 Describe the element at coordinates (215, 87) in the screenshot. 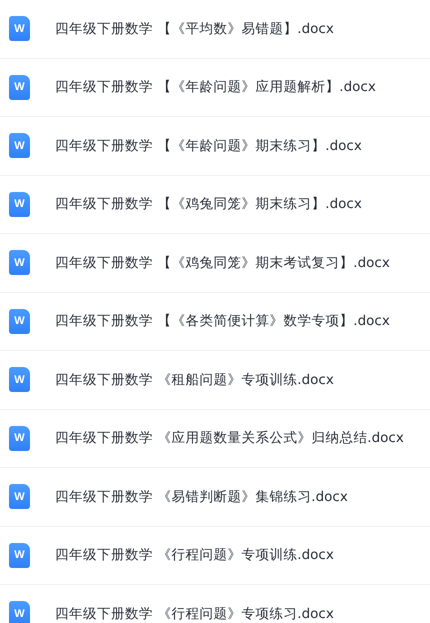

I see `file-name: 四年级下册数学 【《年龄问题》应用题解析】.docx` at that location.